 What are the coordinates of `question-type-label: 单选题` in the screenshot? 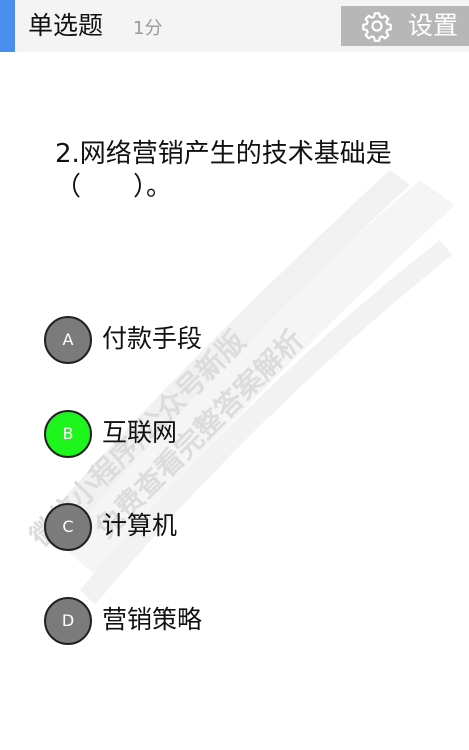 It's located at (66, 25).